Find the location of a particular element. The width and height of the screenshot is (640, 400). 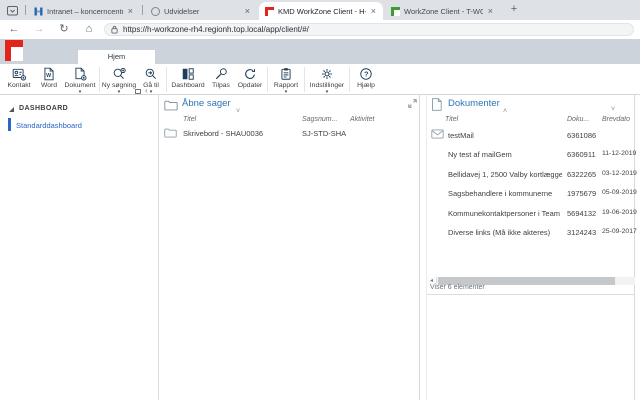

settings-gear-icon is located at coordinates (327, 74).